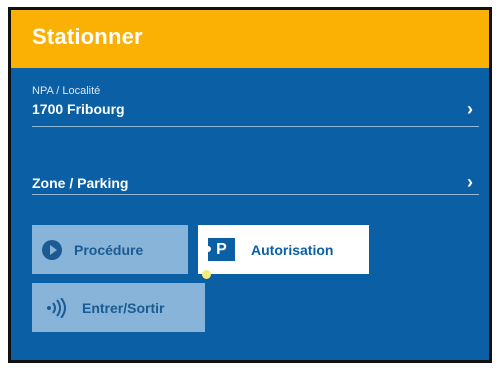 Image resolution: width=501 pixels, height=370 pixels. Describe the element at coordinates (80, 183) in the screenshot. I see `zone-value: Zone / Parking` at that location.